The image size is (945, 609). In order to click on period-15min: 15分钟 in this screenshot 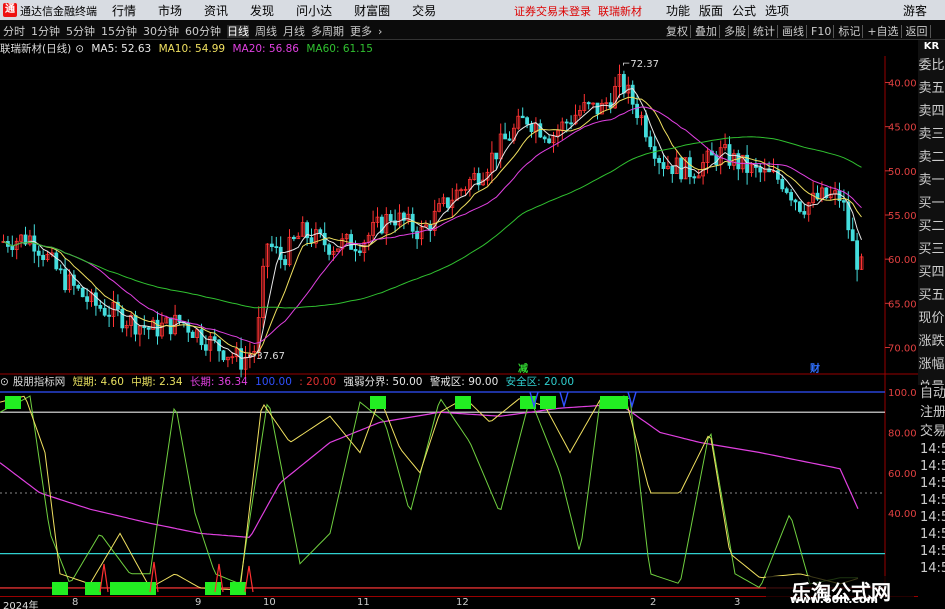, I will do `click(119, 31)`.